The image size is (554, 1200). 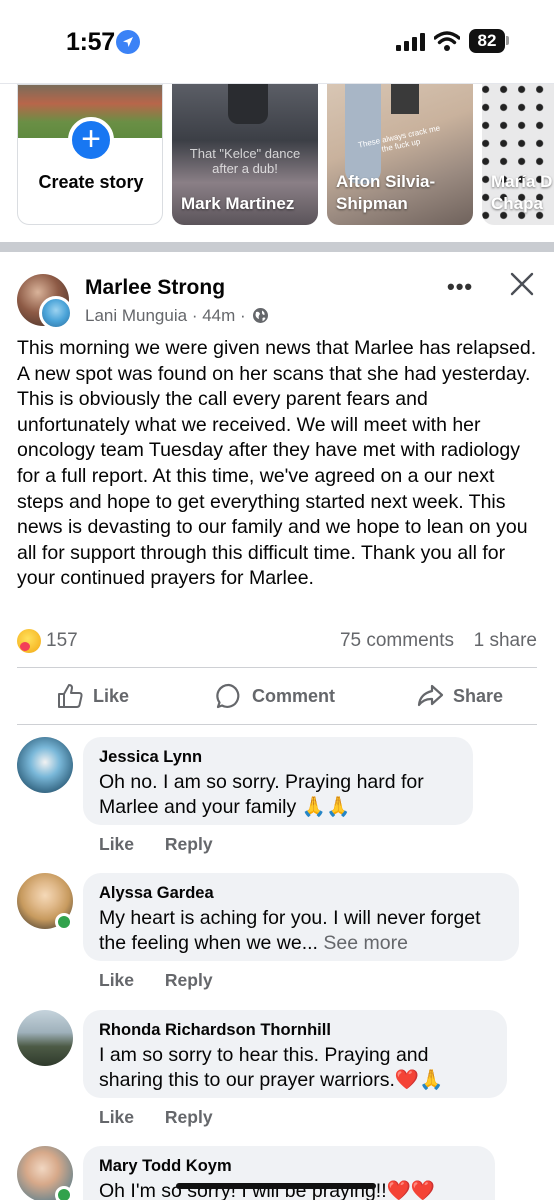 I want to click on commenter-name: Jessica Lynn, so click(x=278, y=757).